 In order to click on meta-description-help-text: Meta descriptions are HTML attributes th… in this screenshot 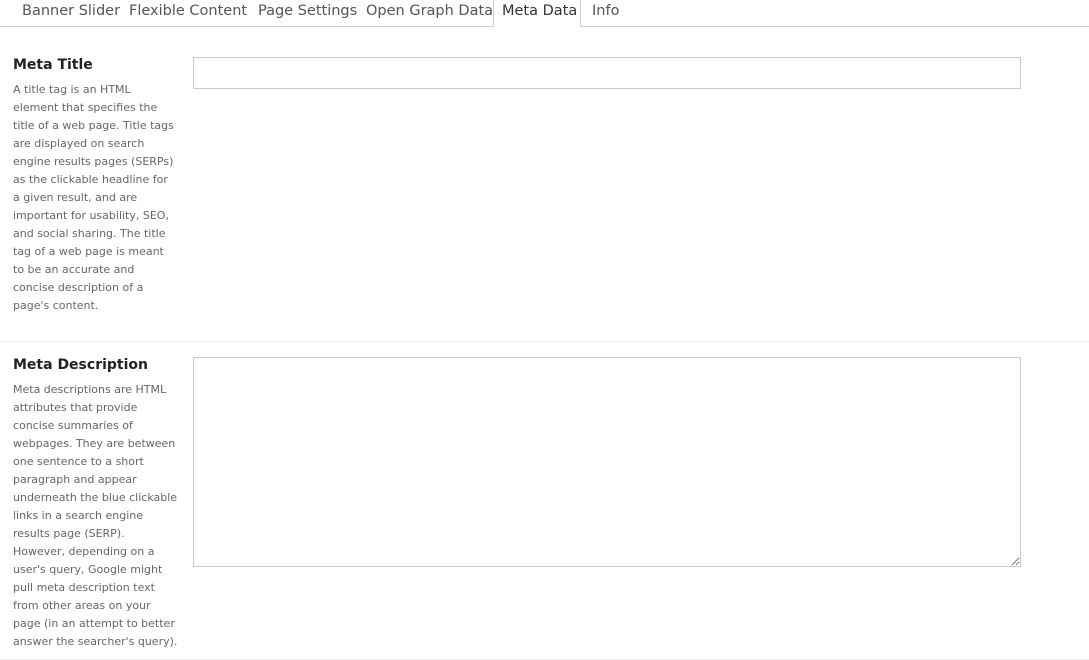, I will do `click(95, 515)`.